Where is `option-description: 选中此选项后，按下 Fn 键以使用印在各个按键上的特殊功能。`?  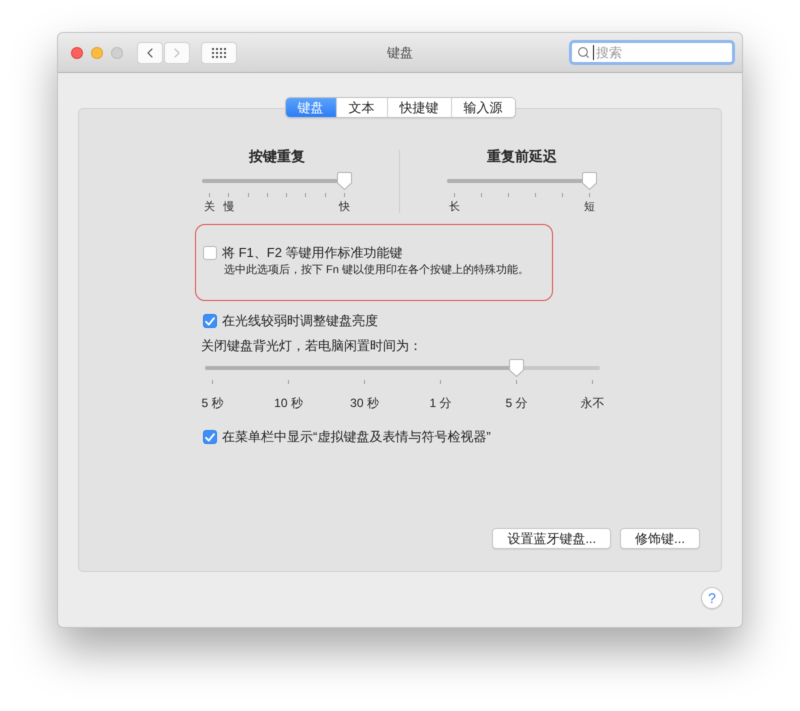
option-description: 选中此选项后，按下 Fn 键以使用印在各个按键上的特殊功能。 is located at coordinates (376, 270).